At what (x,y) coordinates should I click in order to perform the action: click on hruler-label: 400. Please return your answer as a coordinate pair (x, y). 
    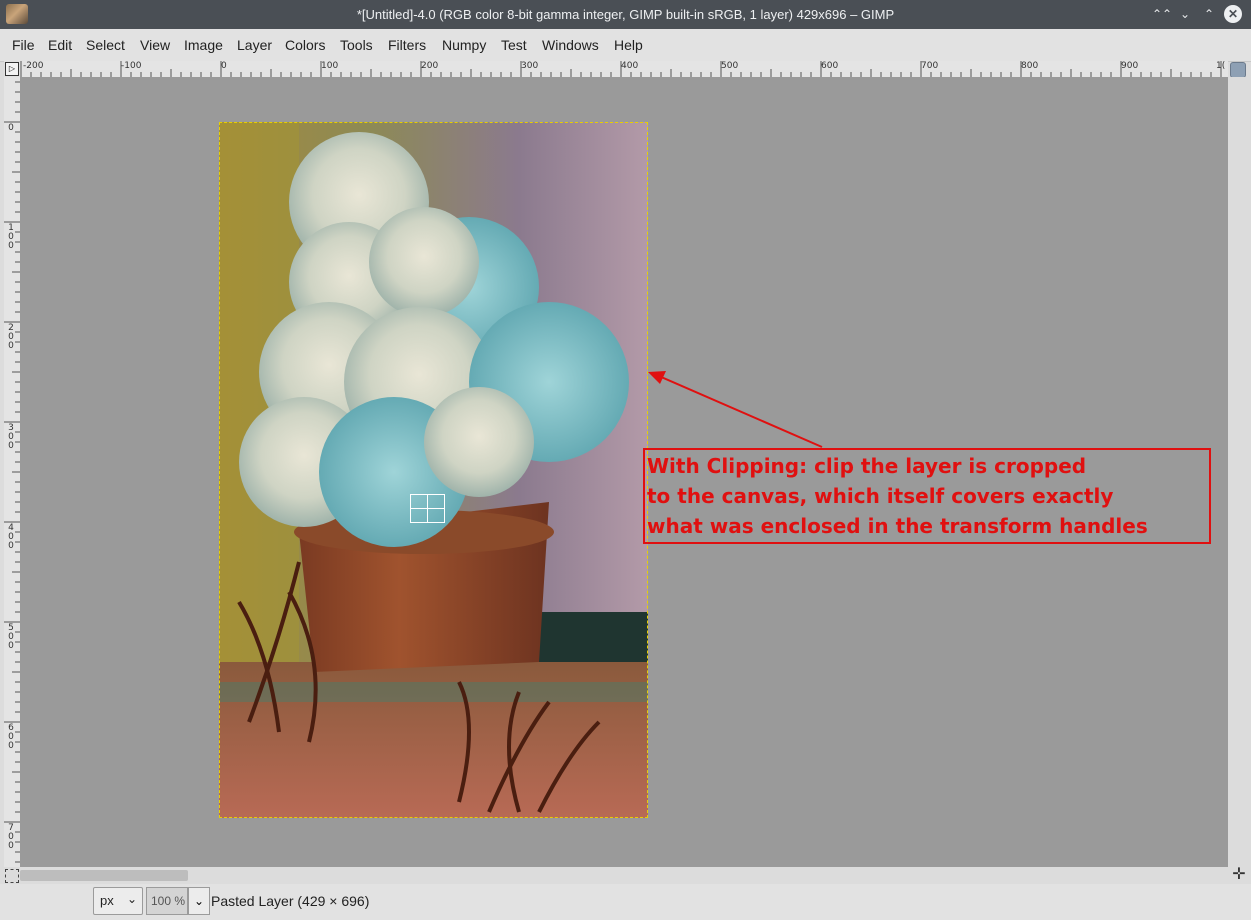
    Looking at the image, I should click on (630, 66).